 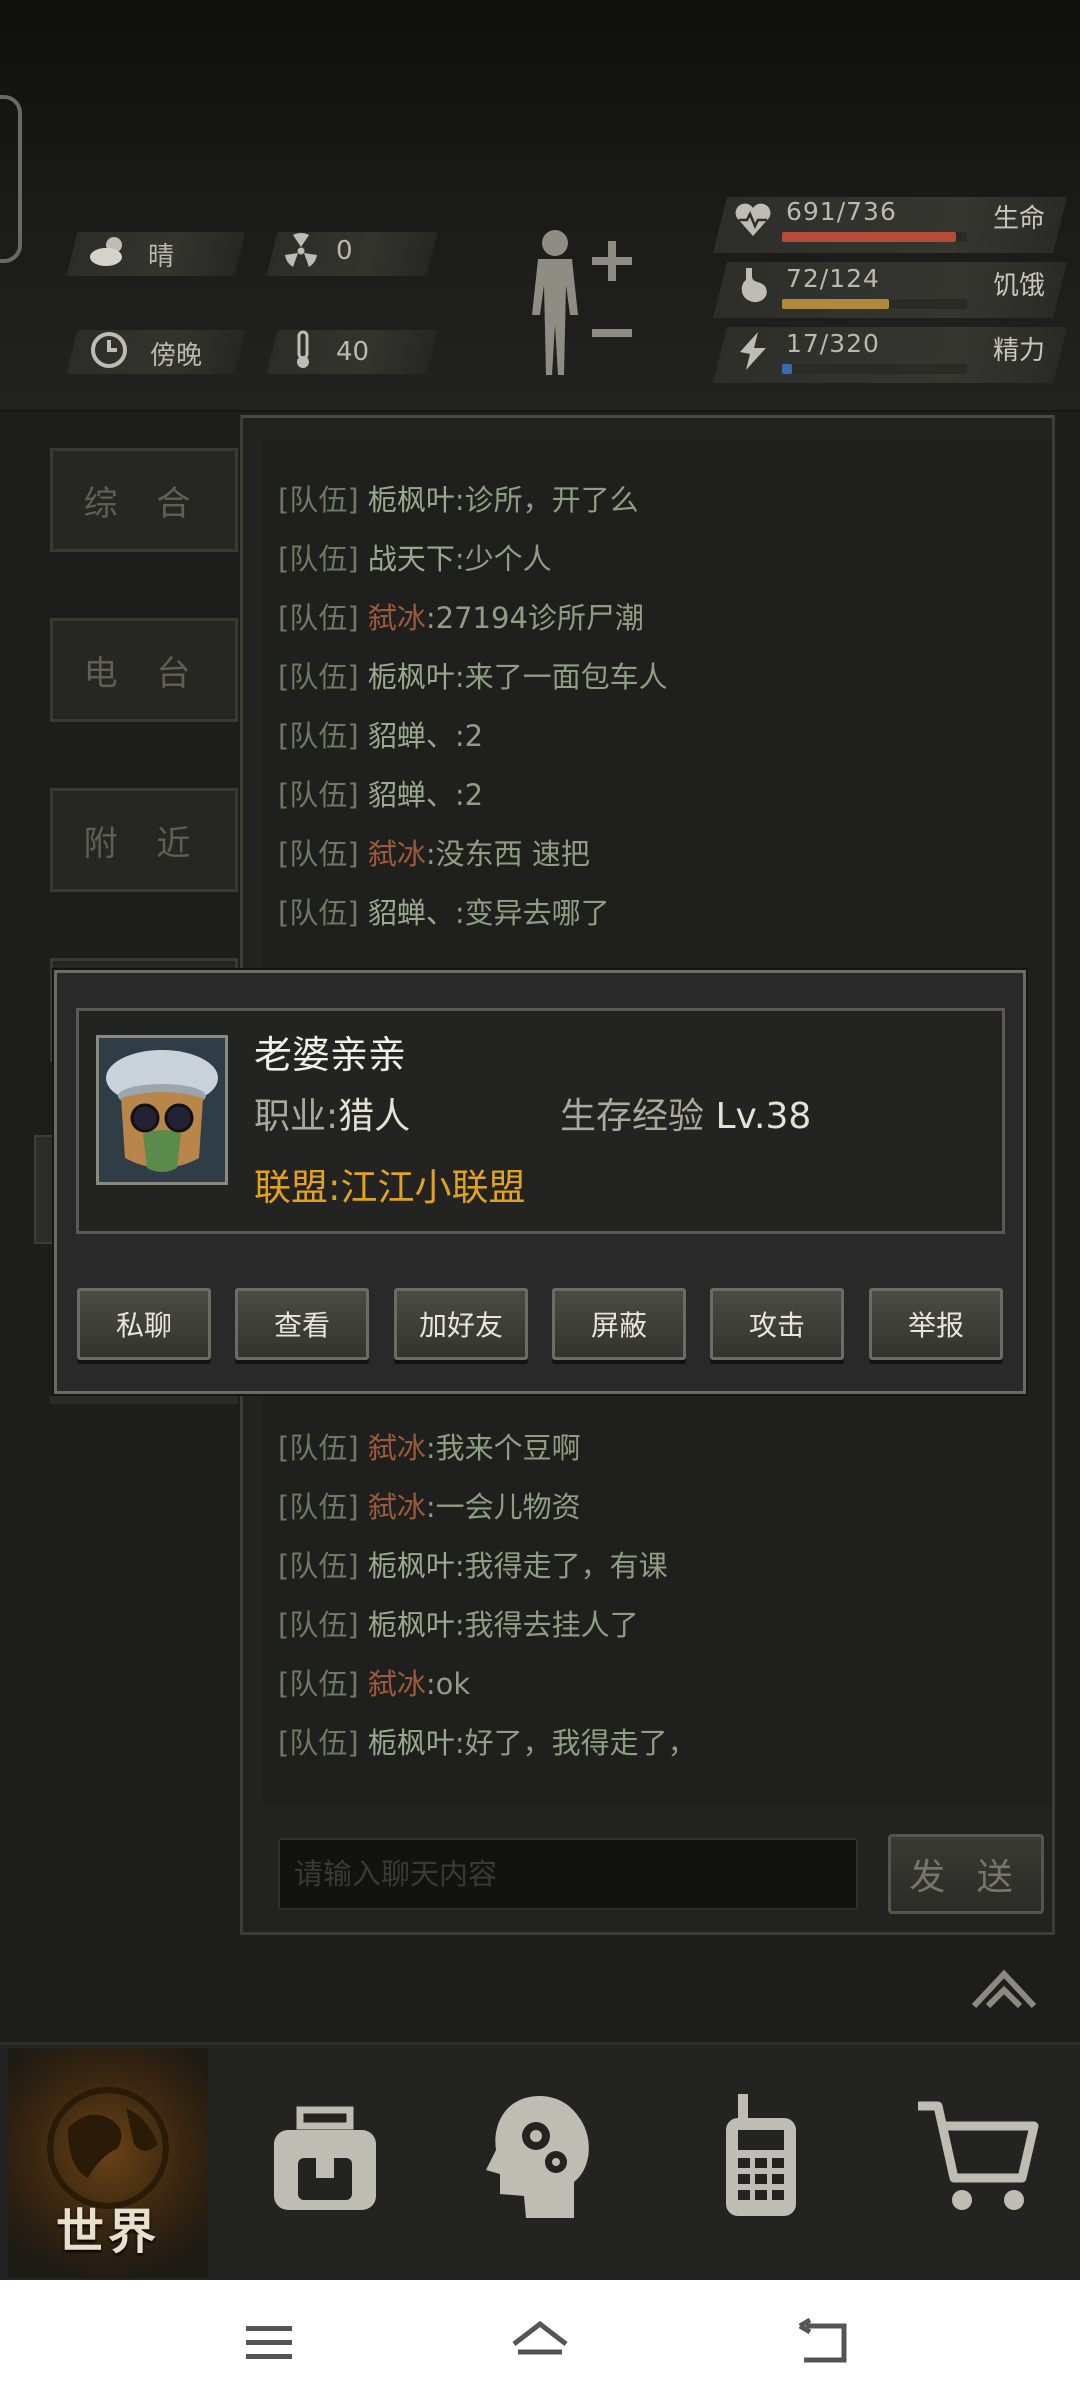 I want to click on tab-radio: 电 台, so click(x=144, y=670).